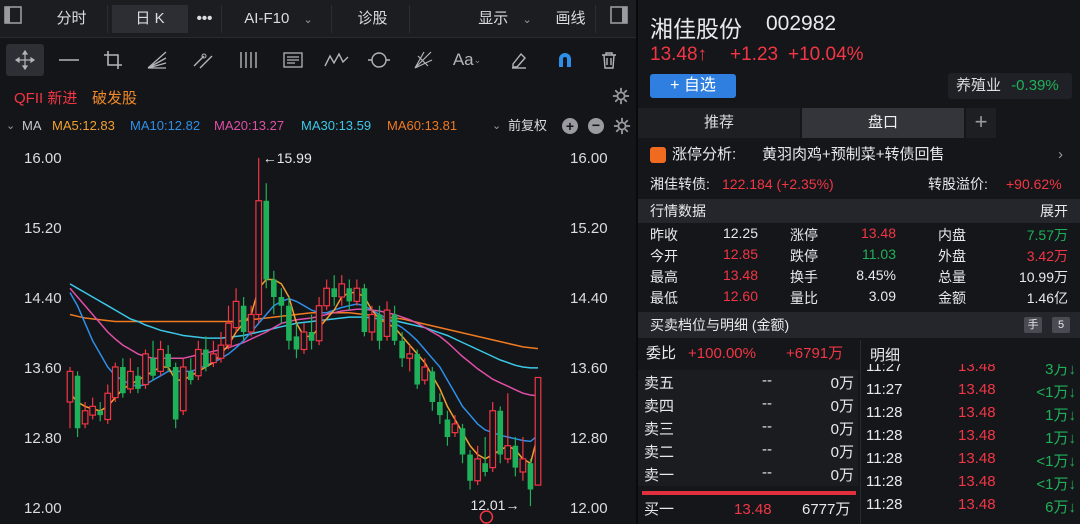  Describe the element at coordinates (884, 481) in the screenshot. I see `detail-time: 11:28` at that location.